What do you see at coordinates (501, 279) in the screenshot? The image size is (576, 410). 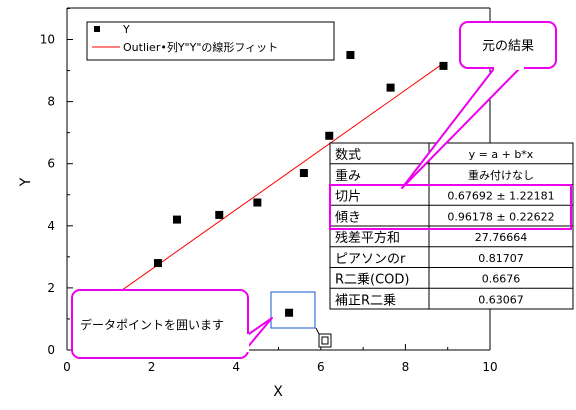 I see `fit-table-value: 0.6676` at bounding box center [501, 279].